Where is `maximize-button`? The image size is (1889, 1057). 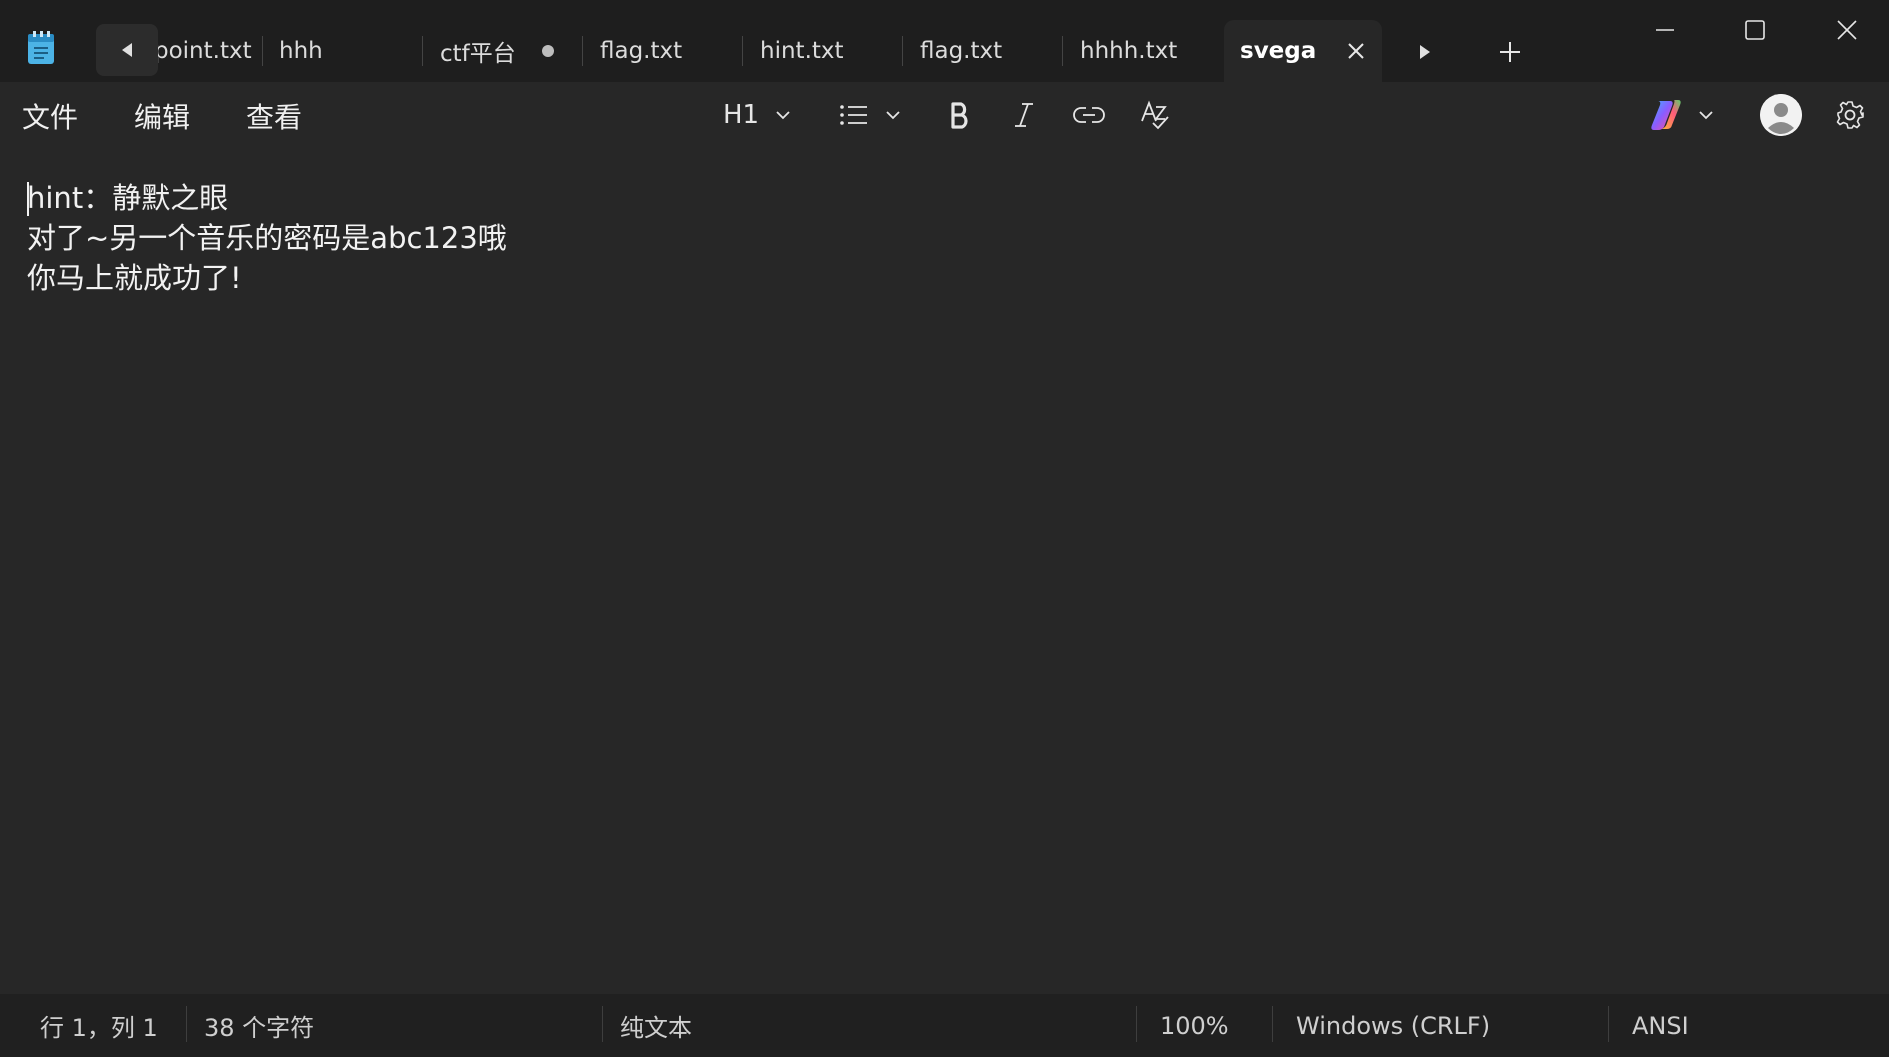
maximize-button is located at coordinates (1755, 30).